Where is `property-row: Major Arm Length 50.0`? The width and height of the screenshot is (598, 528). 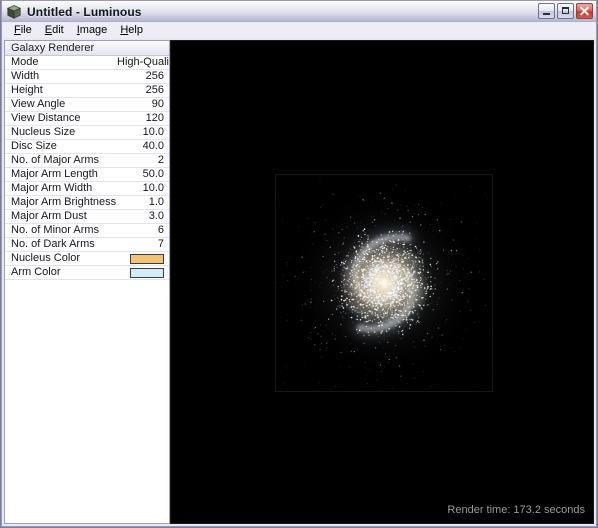
property-row: Major Arm Length 50.0 is located at coordinates (87, 175).